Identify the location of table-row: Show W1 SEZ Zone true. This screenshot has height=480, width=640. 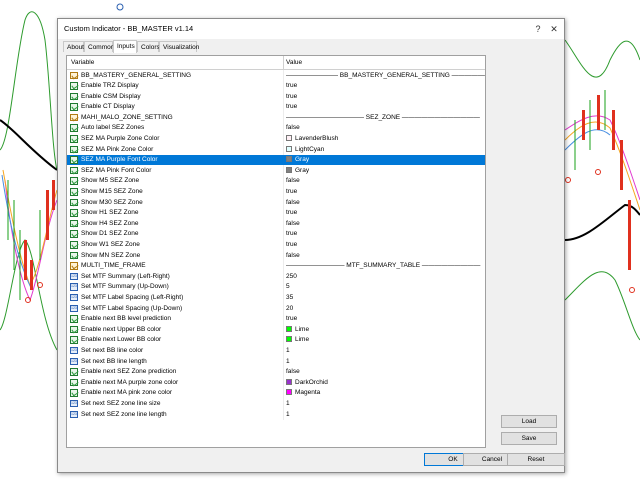
(276, 245).